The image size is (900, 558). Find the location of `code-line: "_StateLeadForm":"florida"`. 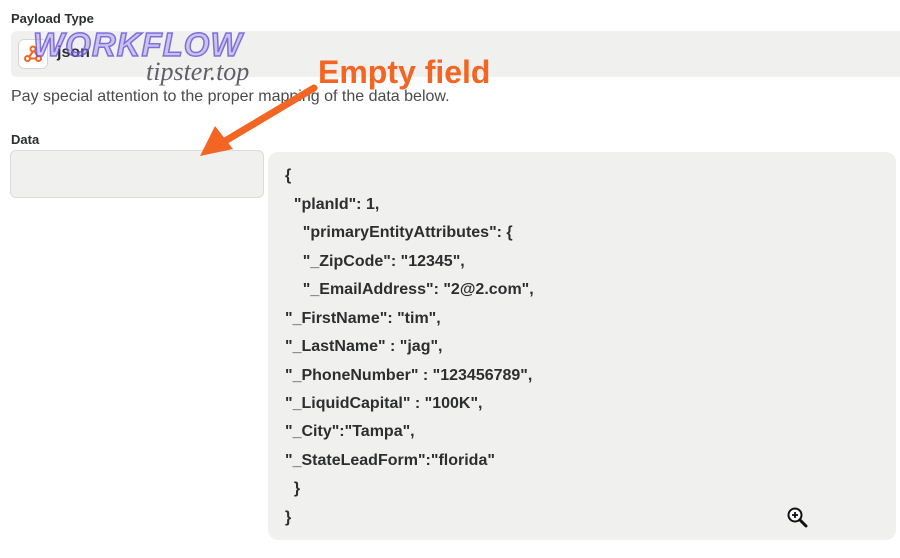

code-line: "_StateLeadForm":"florida" is located at coordinates (390, 460).